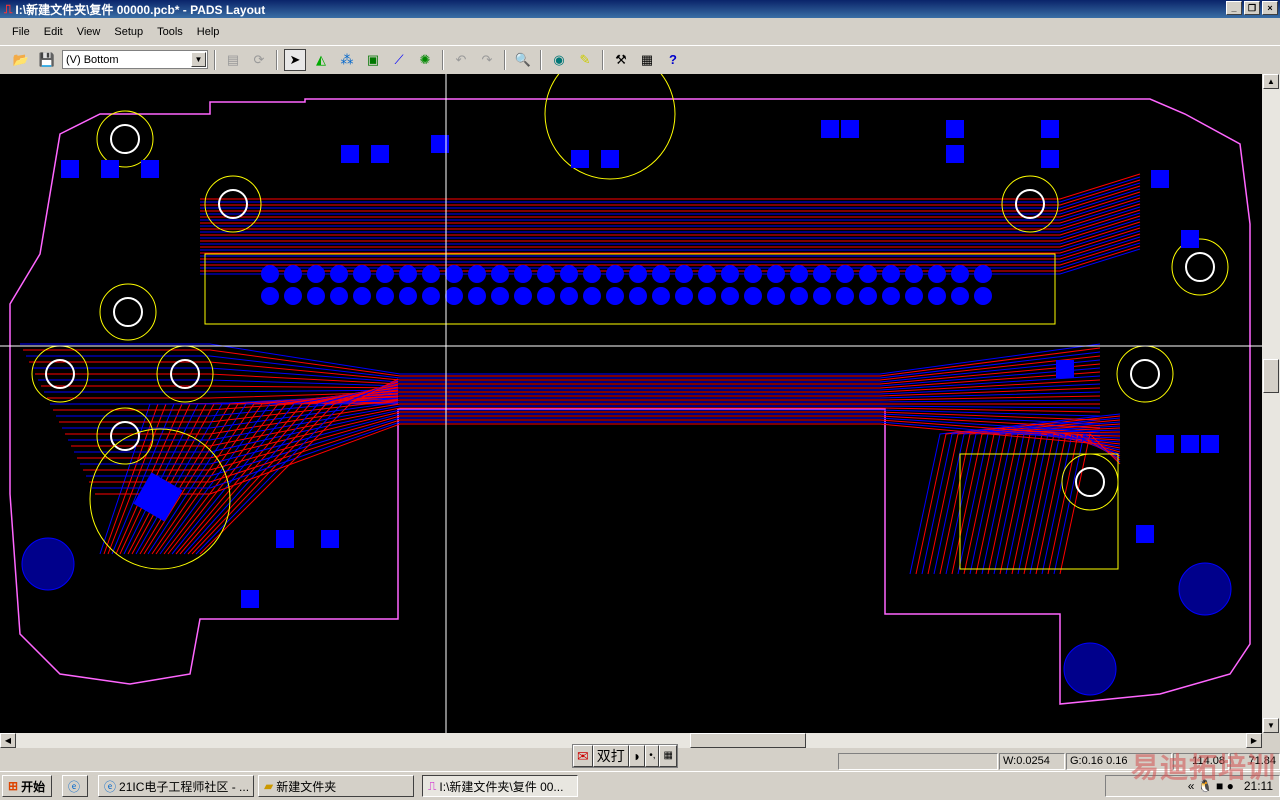 The width and height of the screenshot is (1280, 800). Describe the element at coordinates (128, 32) in the screenshot. I see `menu-setup: Setup` at that location.